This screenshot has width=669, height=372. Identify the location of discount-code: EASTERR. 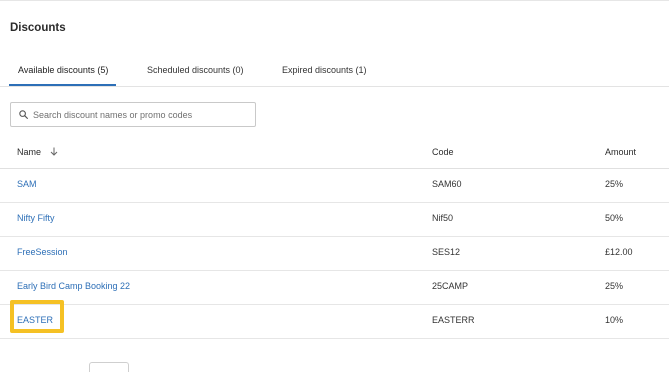
(453, 320).